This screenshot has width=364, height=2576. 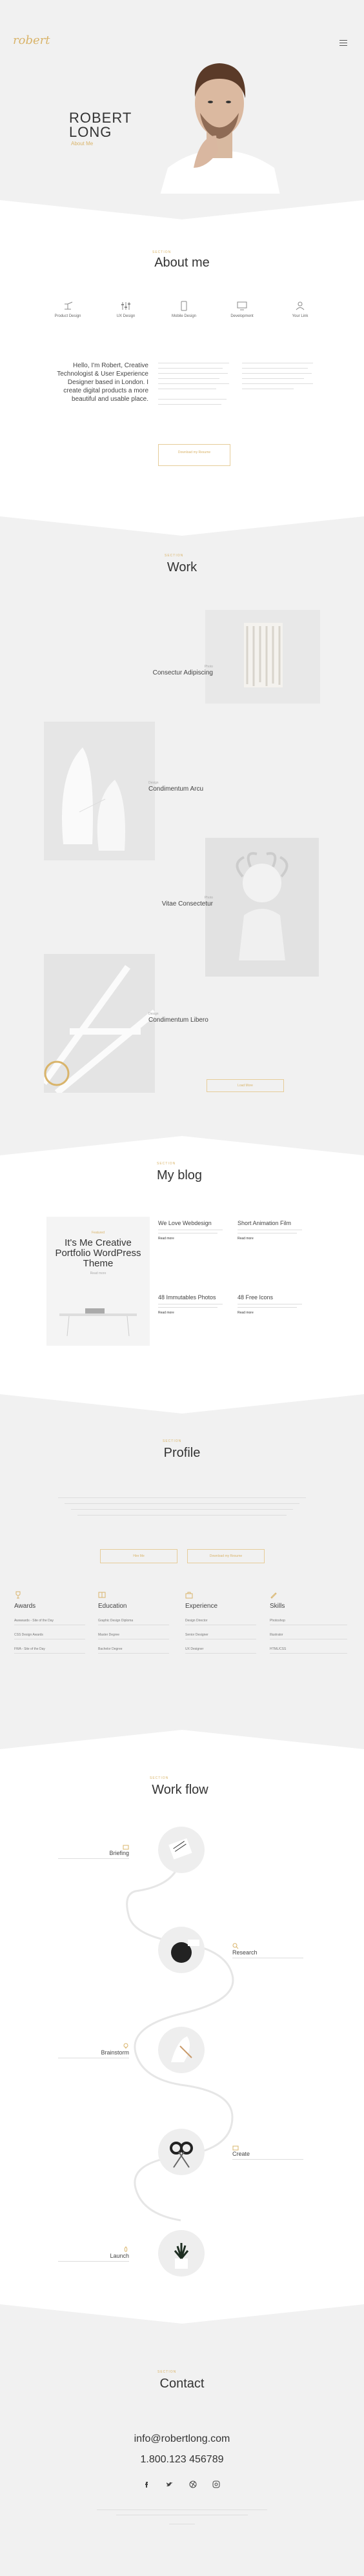 What do you see at coordinates (182, 2484) in the screenshot?
I see `social-links` at bounding box center [182, 2484].